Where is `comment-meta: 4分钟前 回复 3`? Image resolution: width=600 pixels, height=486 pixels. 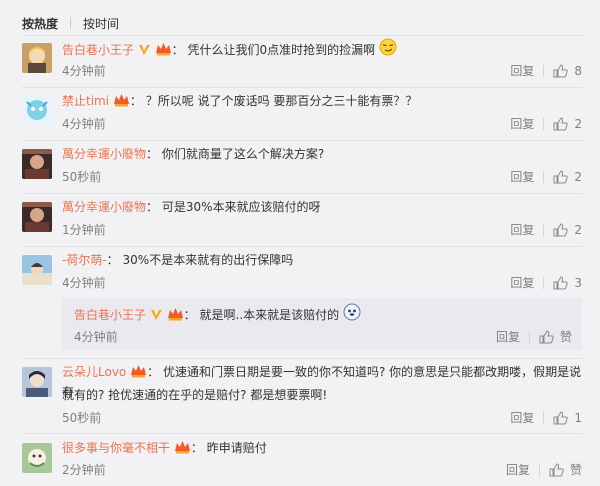 comment-meta: 4分钟前 回复 3 is located at coordinates (322, 283).